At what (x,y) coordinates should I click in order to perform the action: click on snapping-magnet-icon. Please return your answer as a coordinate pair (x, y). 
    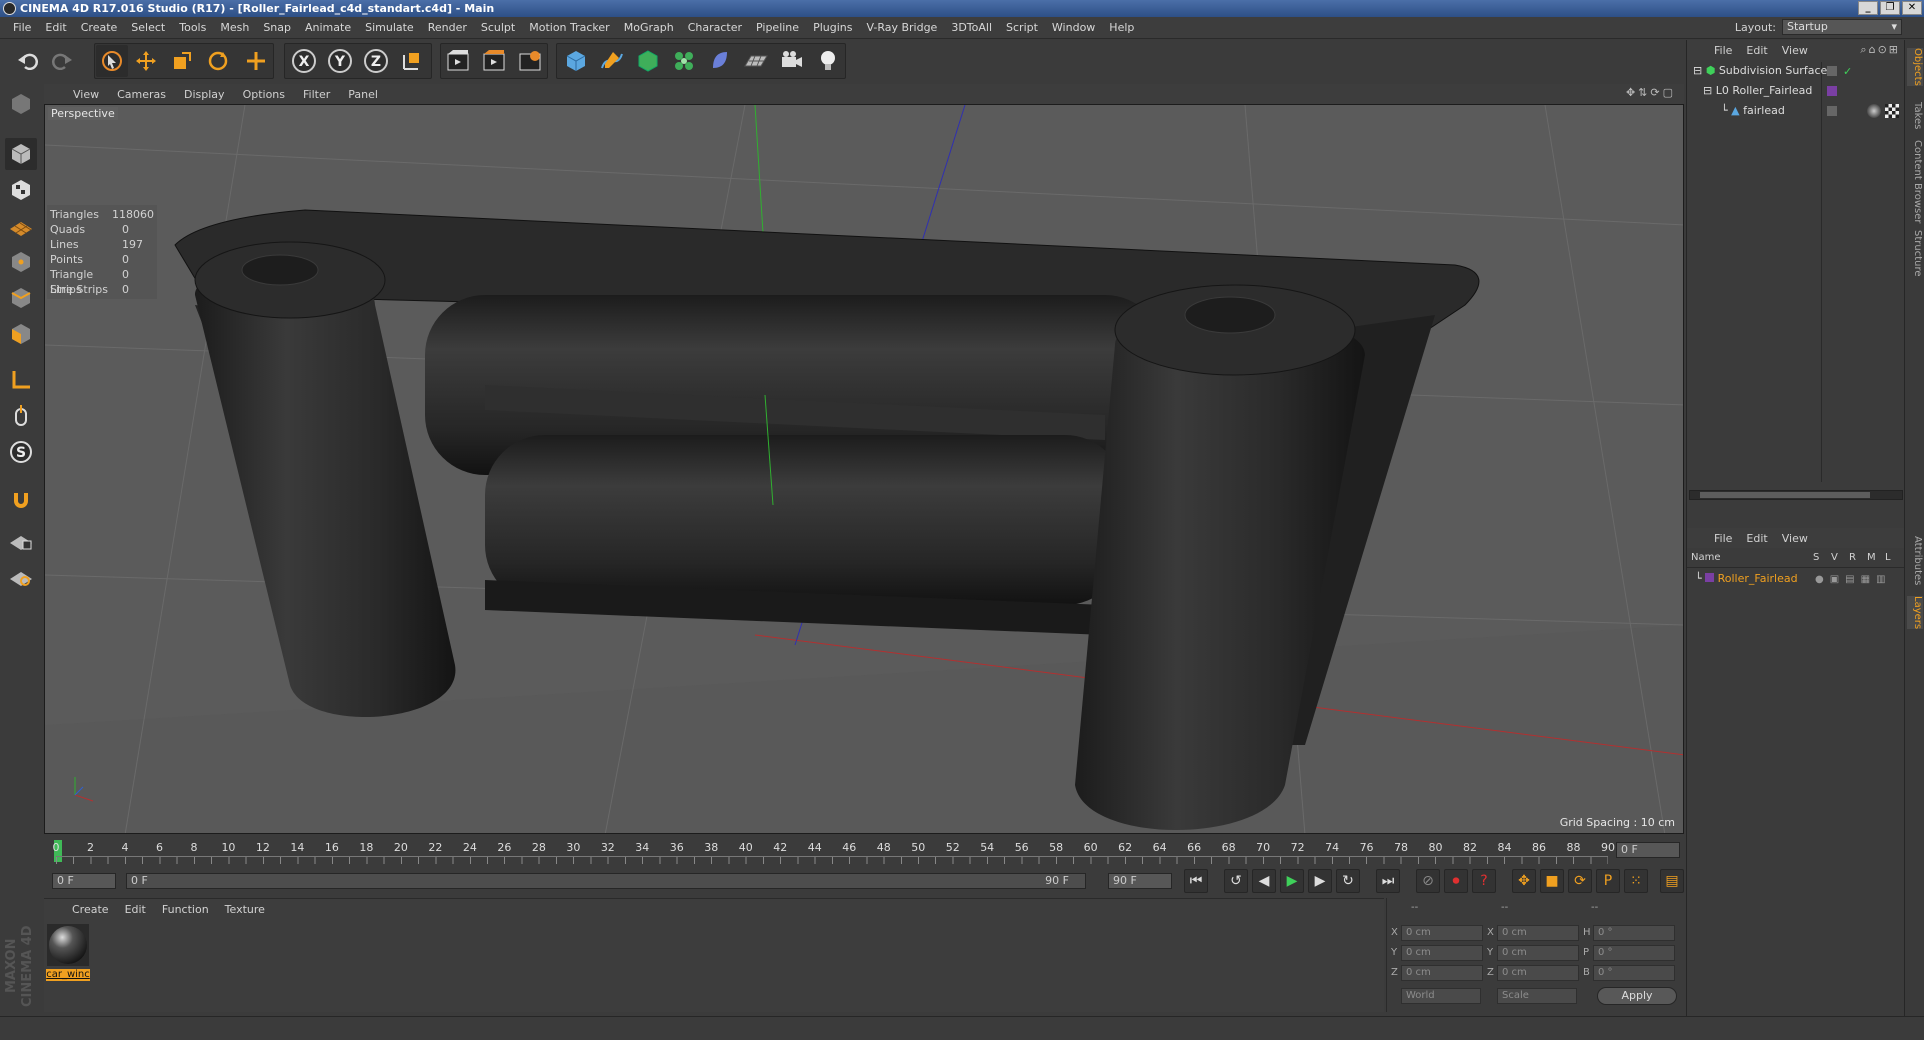
    Looking at the image, I should click on (21, 500).